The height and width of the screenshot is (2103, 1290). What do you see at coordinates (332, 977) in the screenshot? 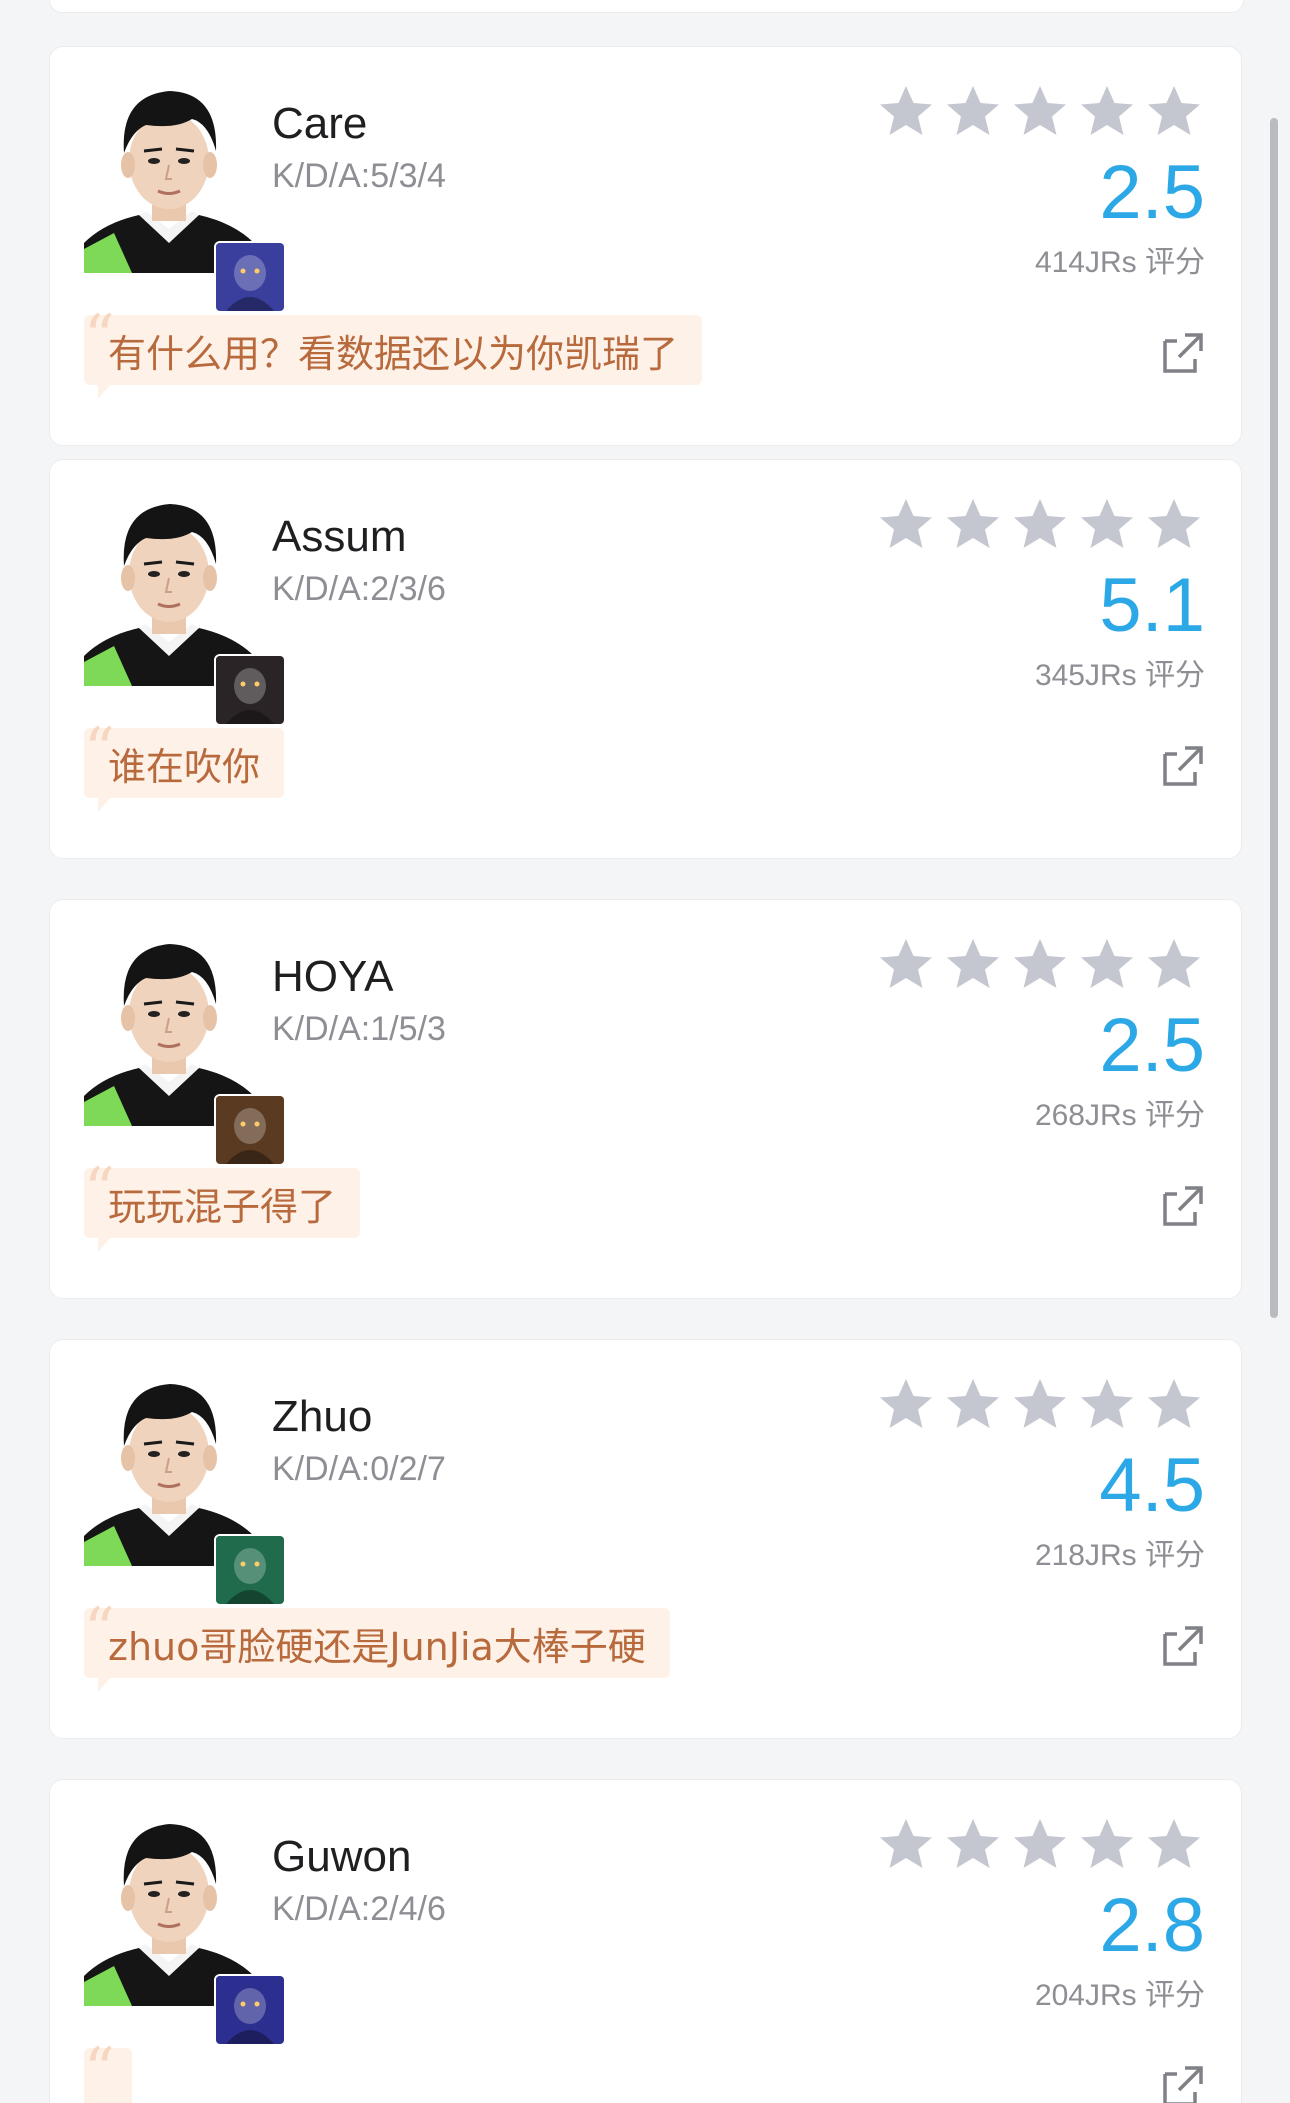
I see `player-name: HOYA` at bounding box center [332, 977].